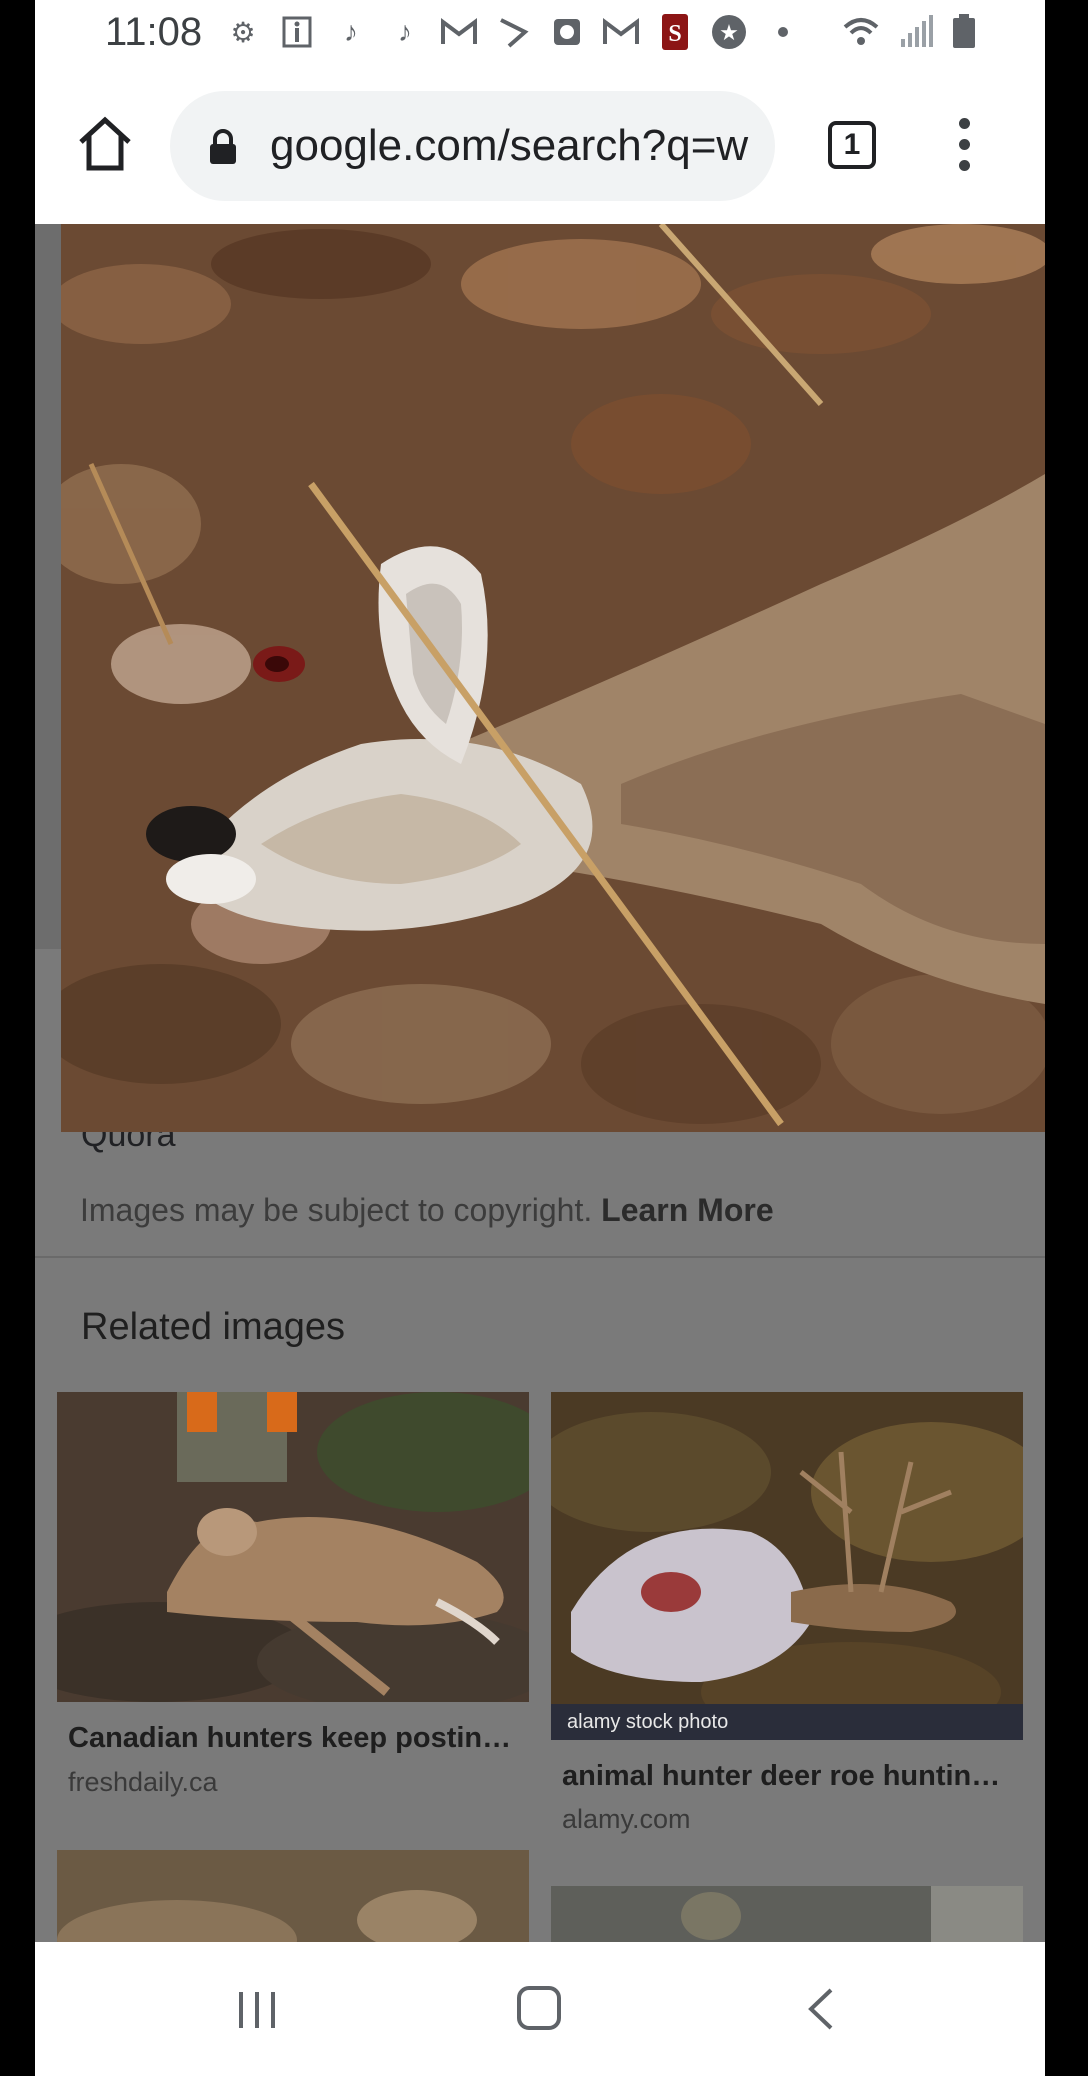  Describe the element at coordinates (143, 1782) in the screenshot. I see `related-image-domain: freshdaily.ca` at that location.